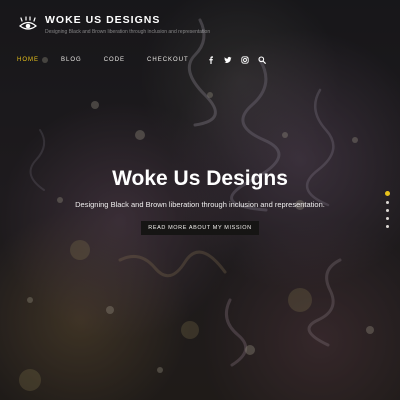 Image resolution: width=400 pixels, height=400 pixels. I want to click on nav-item-home: HOME, so click(28, 60).